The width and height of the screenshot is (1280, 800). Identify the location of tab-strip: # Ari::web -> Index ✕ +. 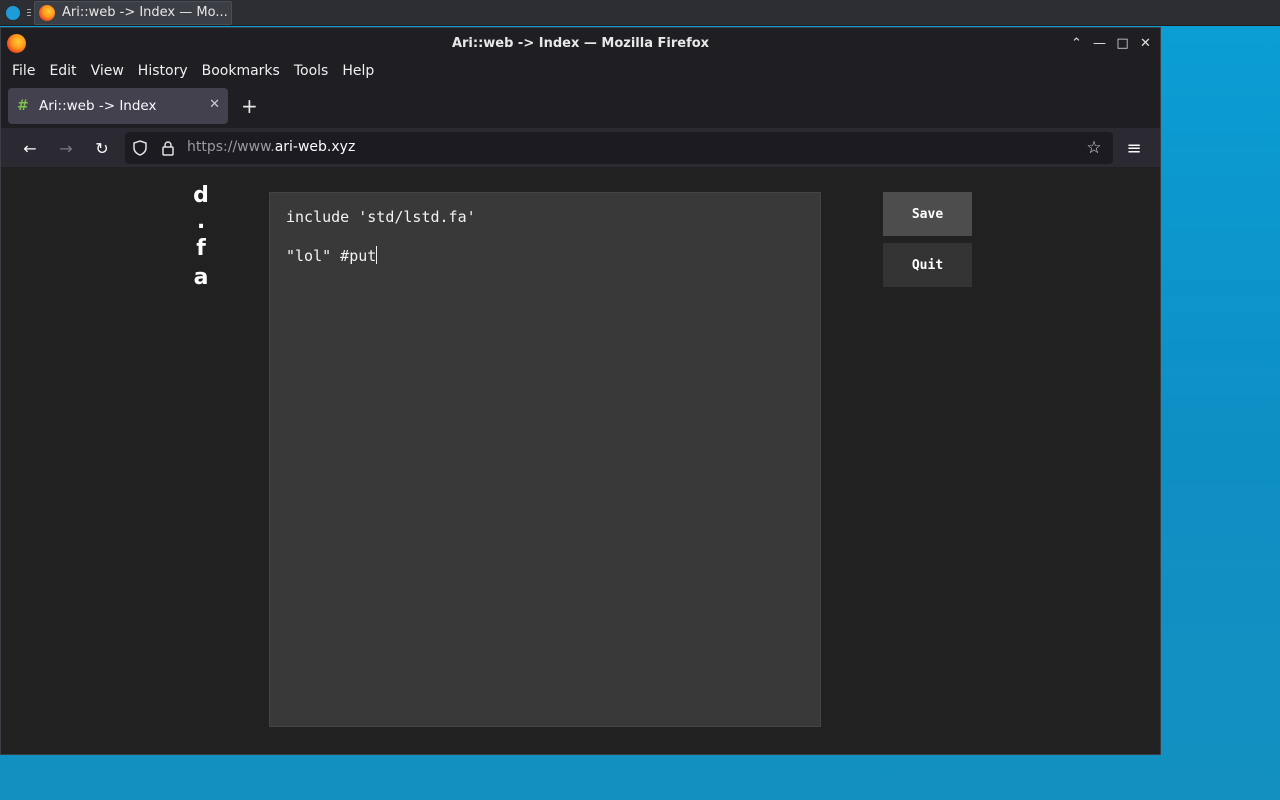
(580, 106).